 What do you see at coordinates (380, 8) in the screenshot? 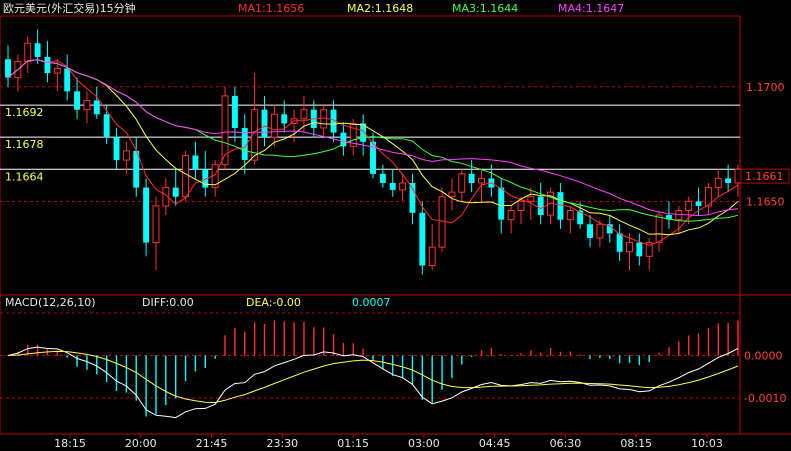
I see `ma2-label: MA2:1.1648` at bounding box center [380, 8].